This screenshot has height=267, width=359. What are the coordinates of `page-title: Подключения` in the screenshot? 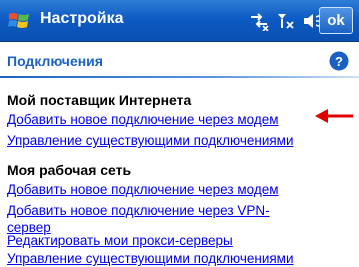 It's located at (55, 61).